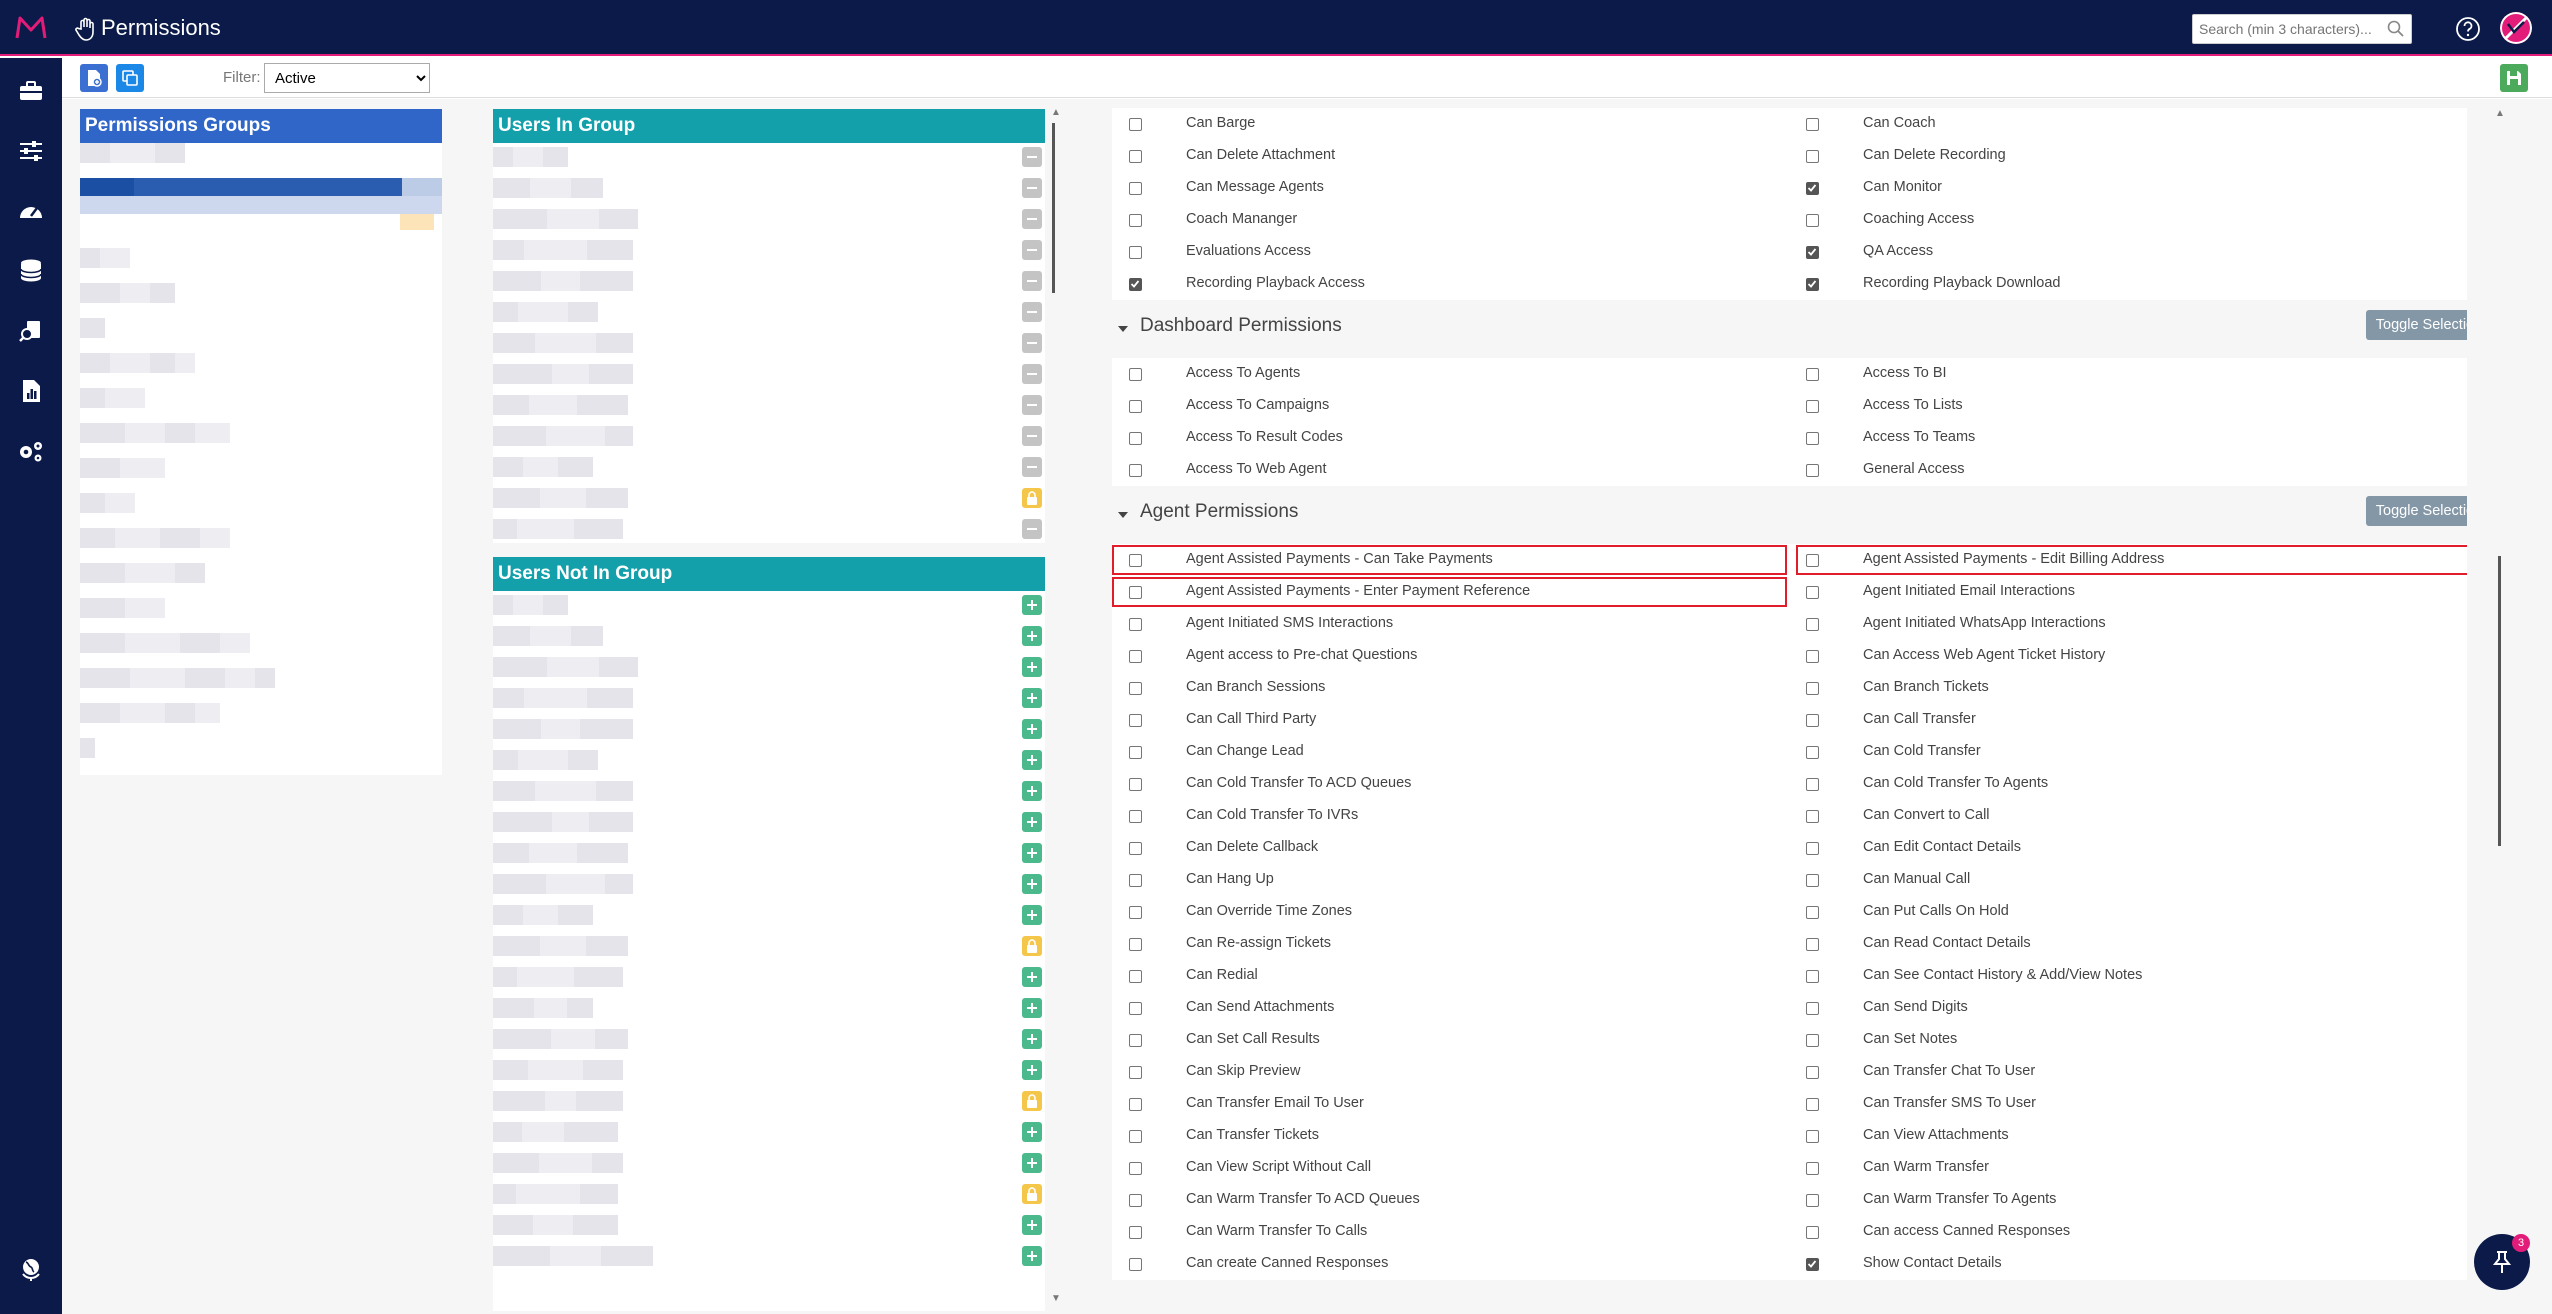 The width and height of the screenshot is (2552, 1314). I want to click on toggle-selection-button: Toggle Selection, so click(2416, 325).